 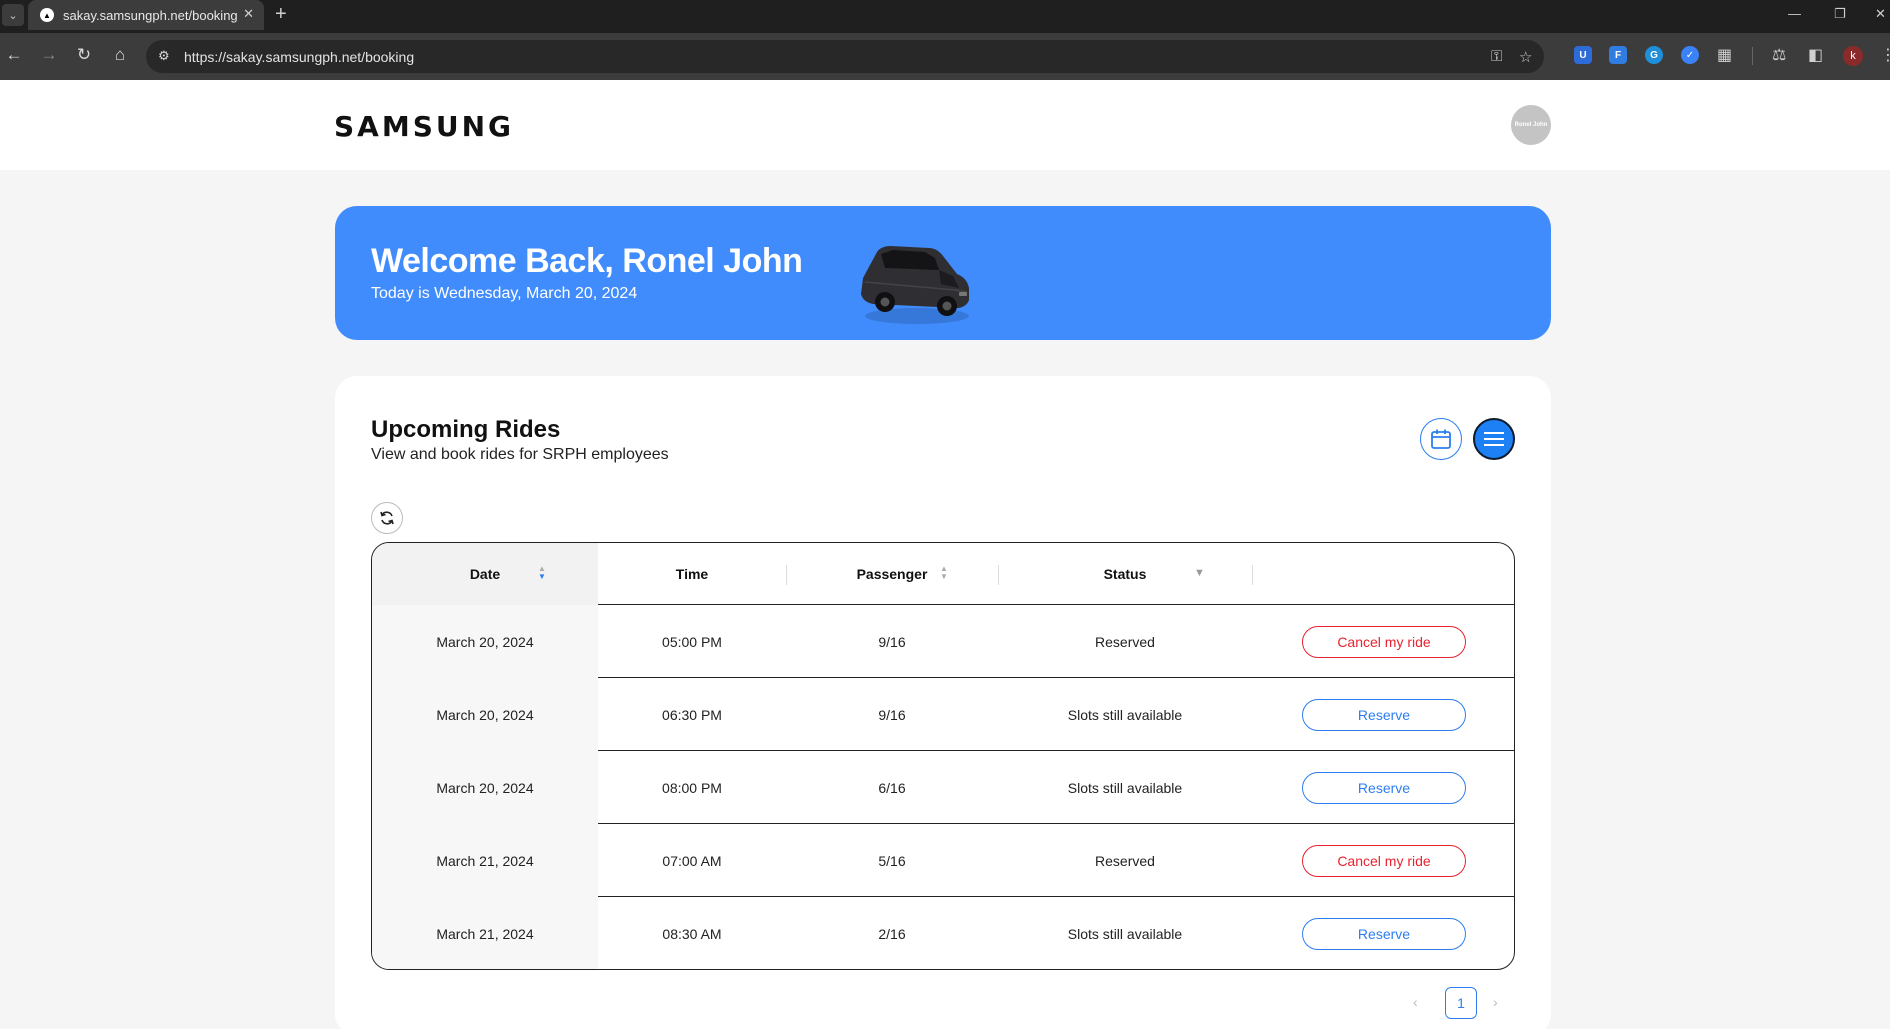 I want to click on list-view-button, so click(x=1494, y=439).